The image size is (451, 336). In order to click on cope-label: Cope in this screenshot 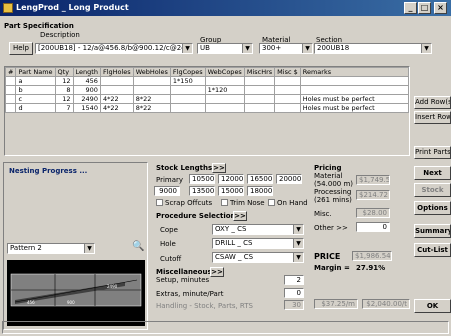, I will do `click(169, 230)`.